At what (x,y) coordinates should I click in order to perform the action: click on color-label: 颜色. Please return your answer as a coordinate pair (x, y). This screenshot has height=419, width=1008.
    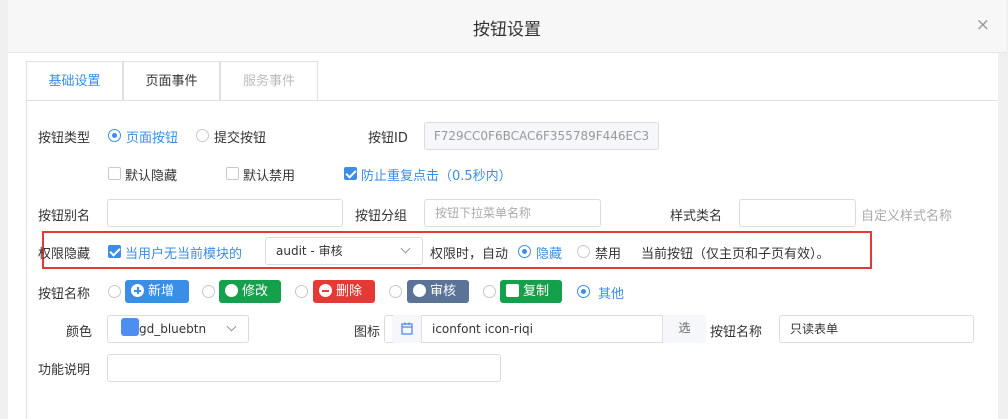
    Looking at the image, I should click on (79, 332).